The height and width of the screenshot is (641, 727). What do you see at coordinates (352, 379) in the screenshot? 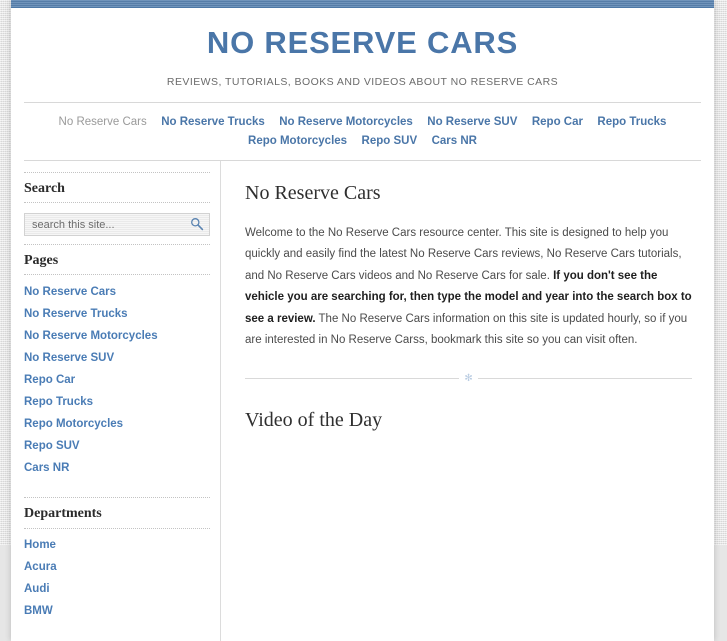
I see `divider-rule-left` at bounding box center [352, 379].